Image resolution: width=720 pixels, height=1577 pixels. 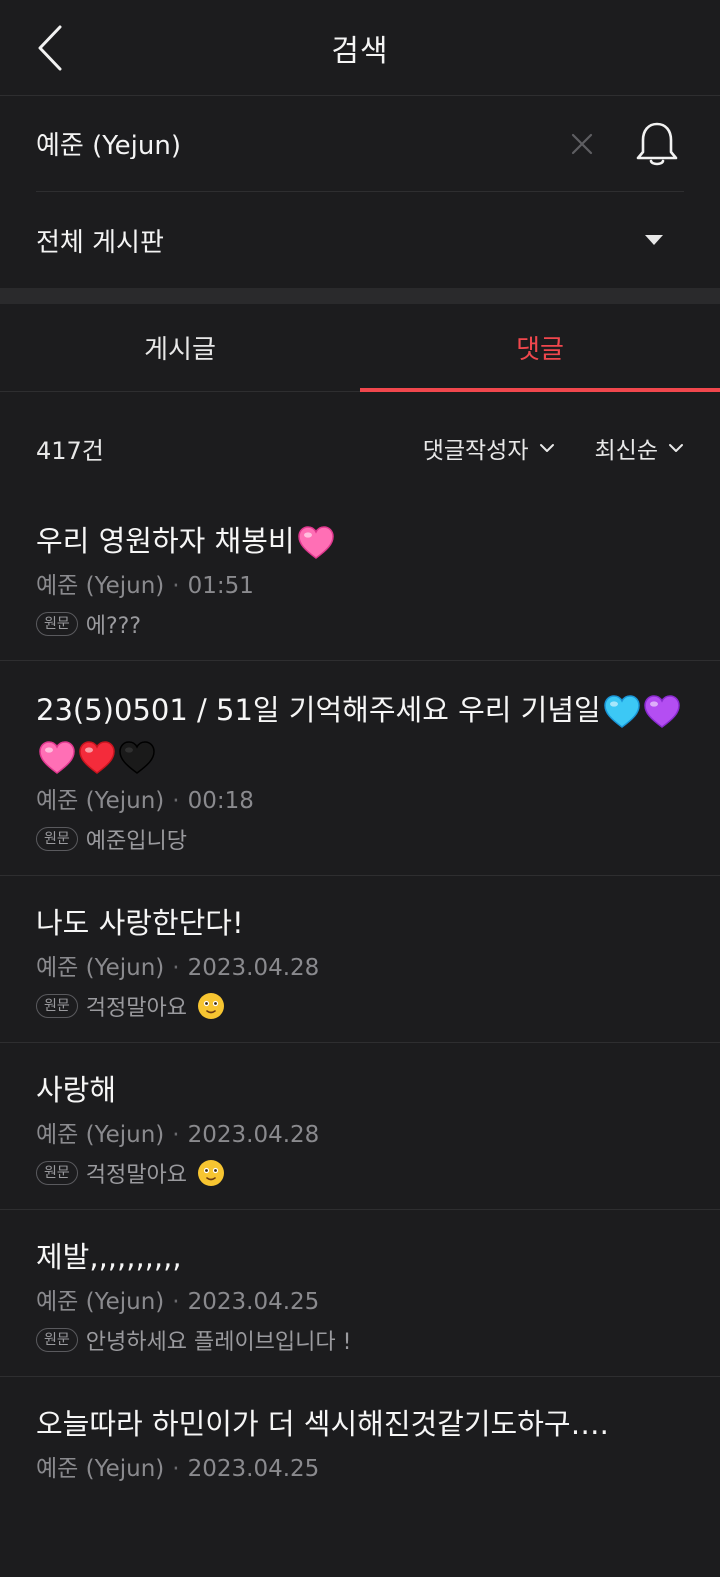 I want to click on search-bar, so click(x=360, y=144).